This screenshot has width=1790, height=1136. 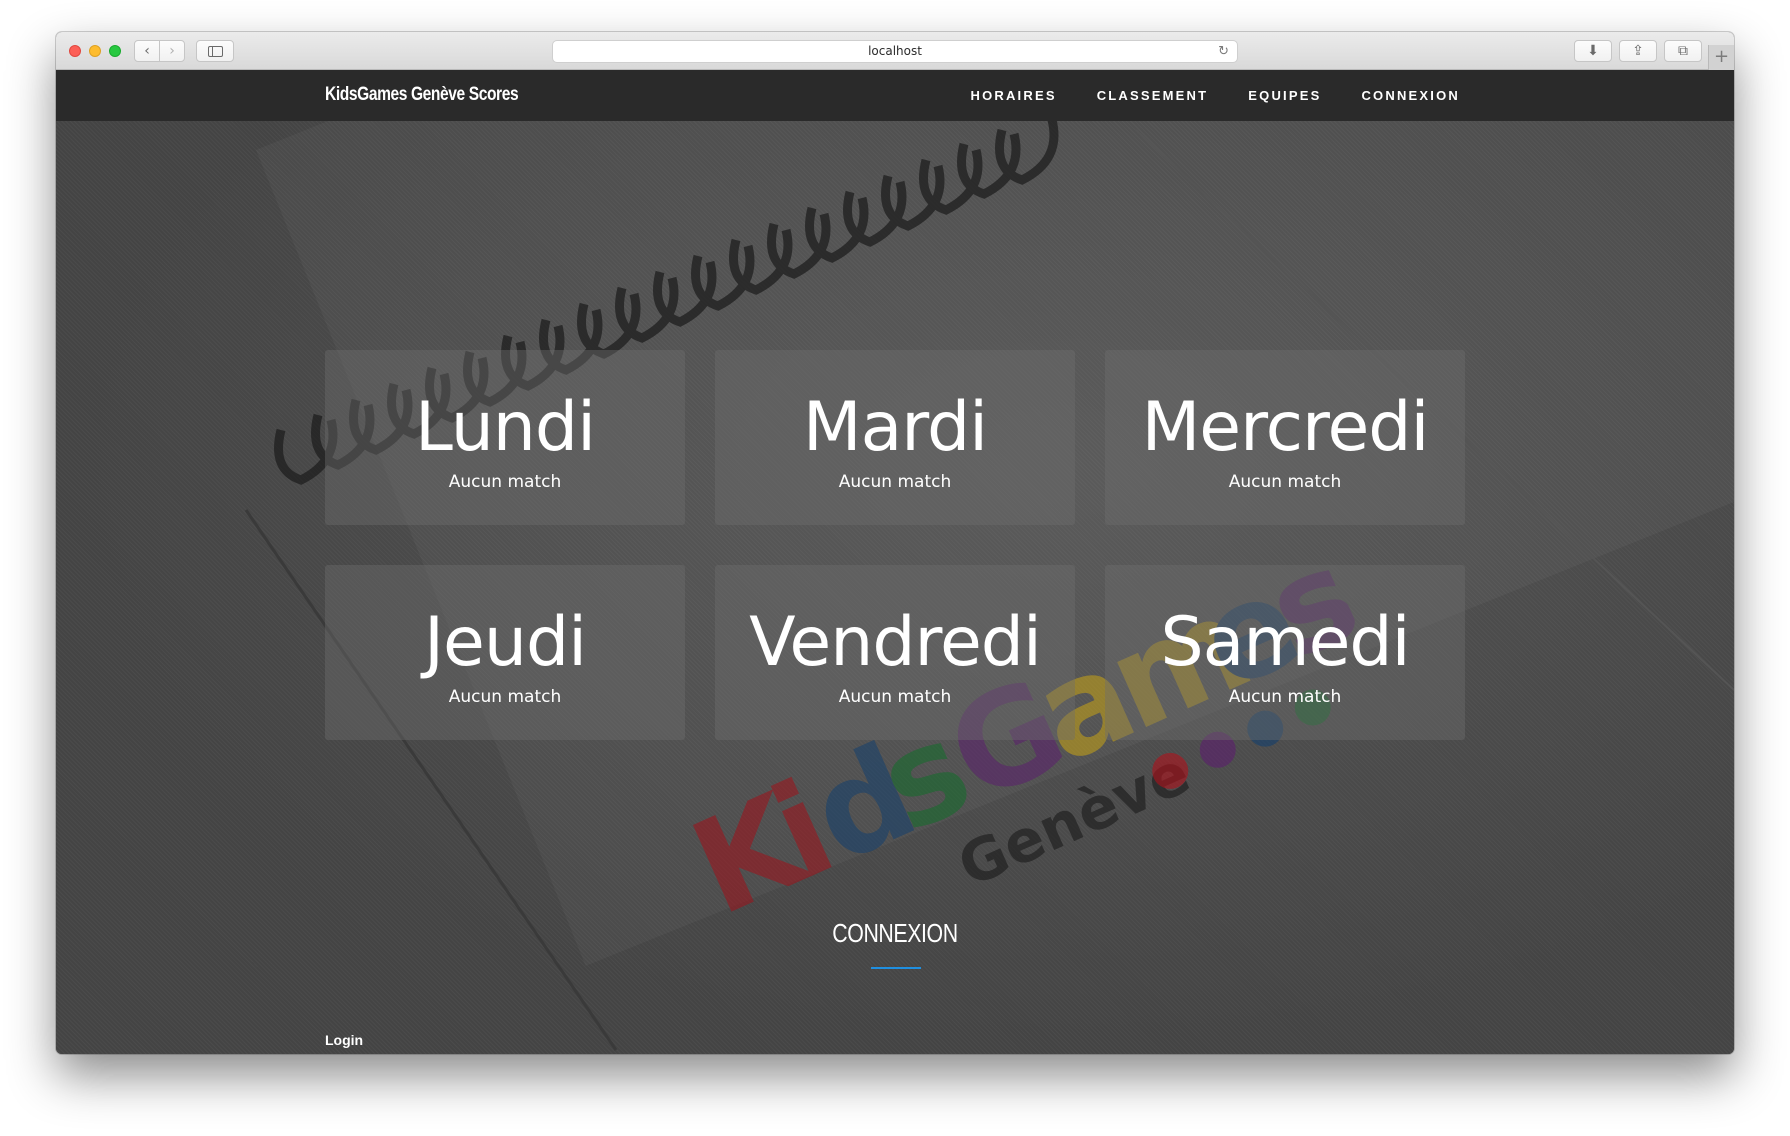 I want to click on download-icon: ⬇, so click(x=1593, y=51).